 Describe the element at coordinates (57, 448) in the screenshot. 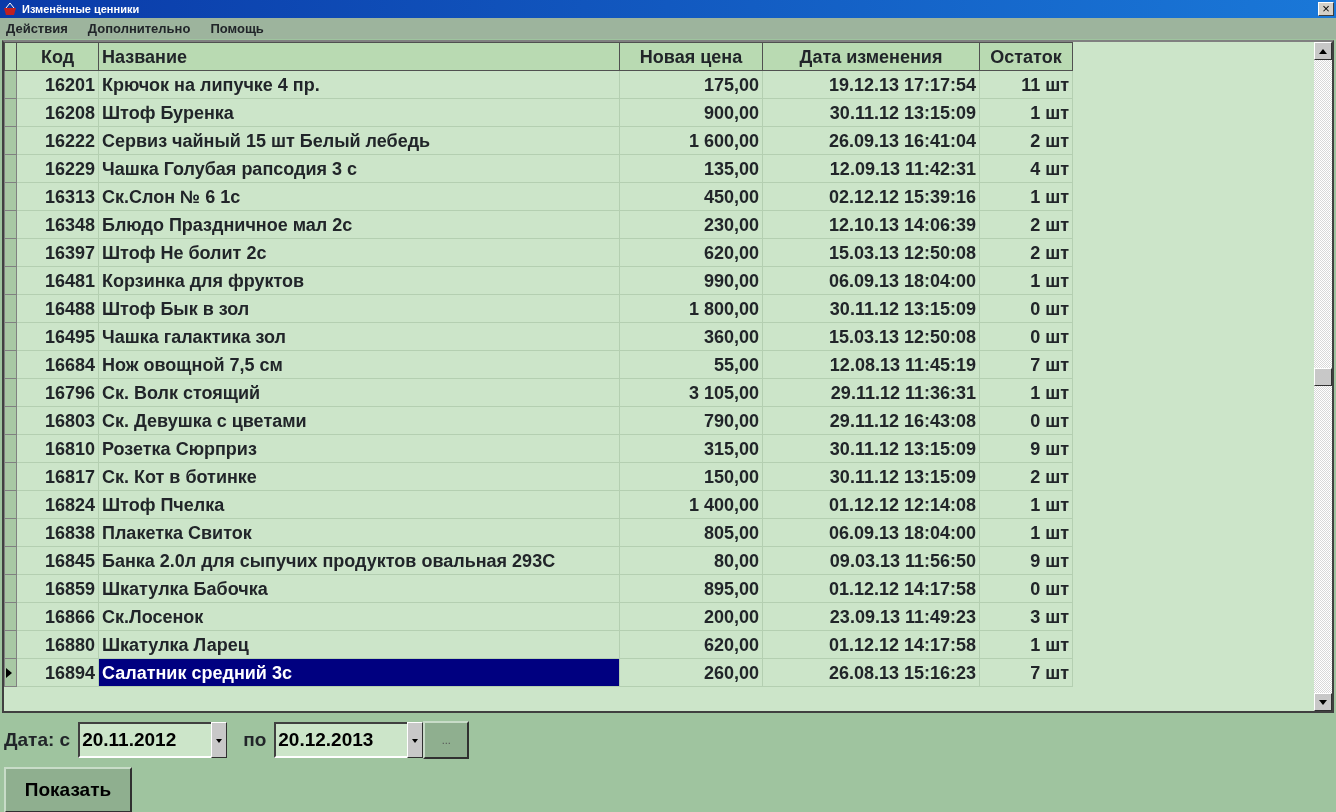

I see `code-cell: 16810` at that location.